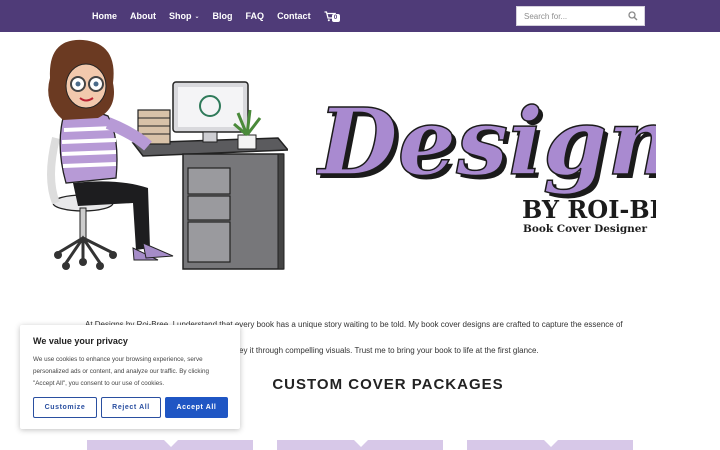  What do you see at coordinates (255, 16) in the screenshot?
I see `nav-faq: FAQ` at bounding box center [255, 16].